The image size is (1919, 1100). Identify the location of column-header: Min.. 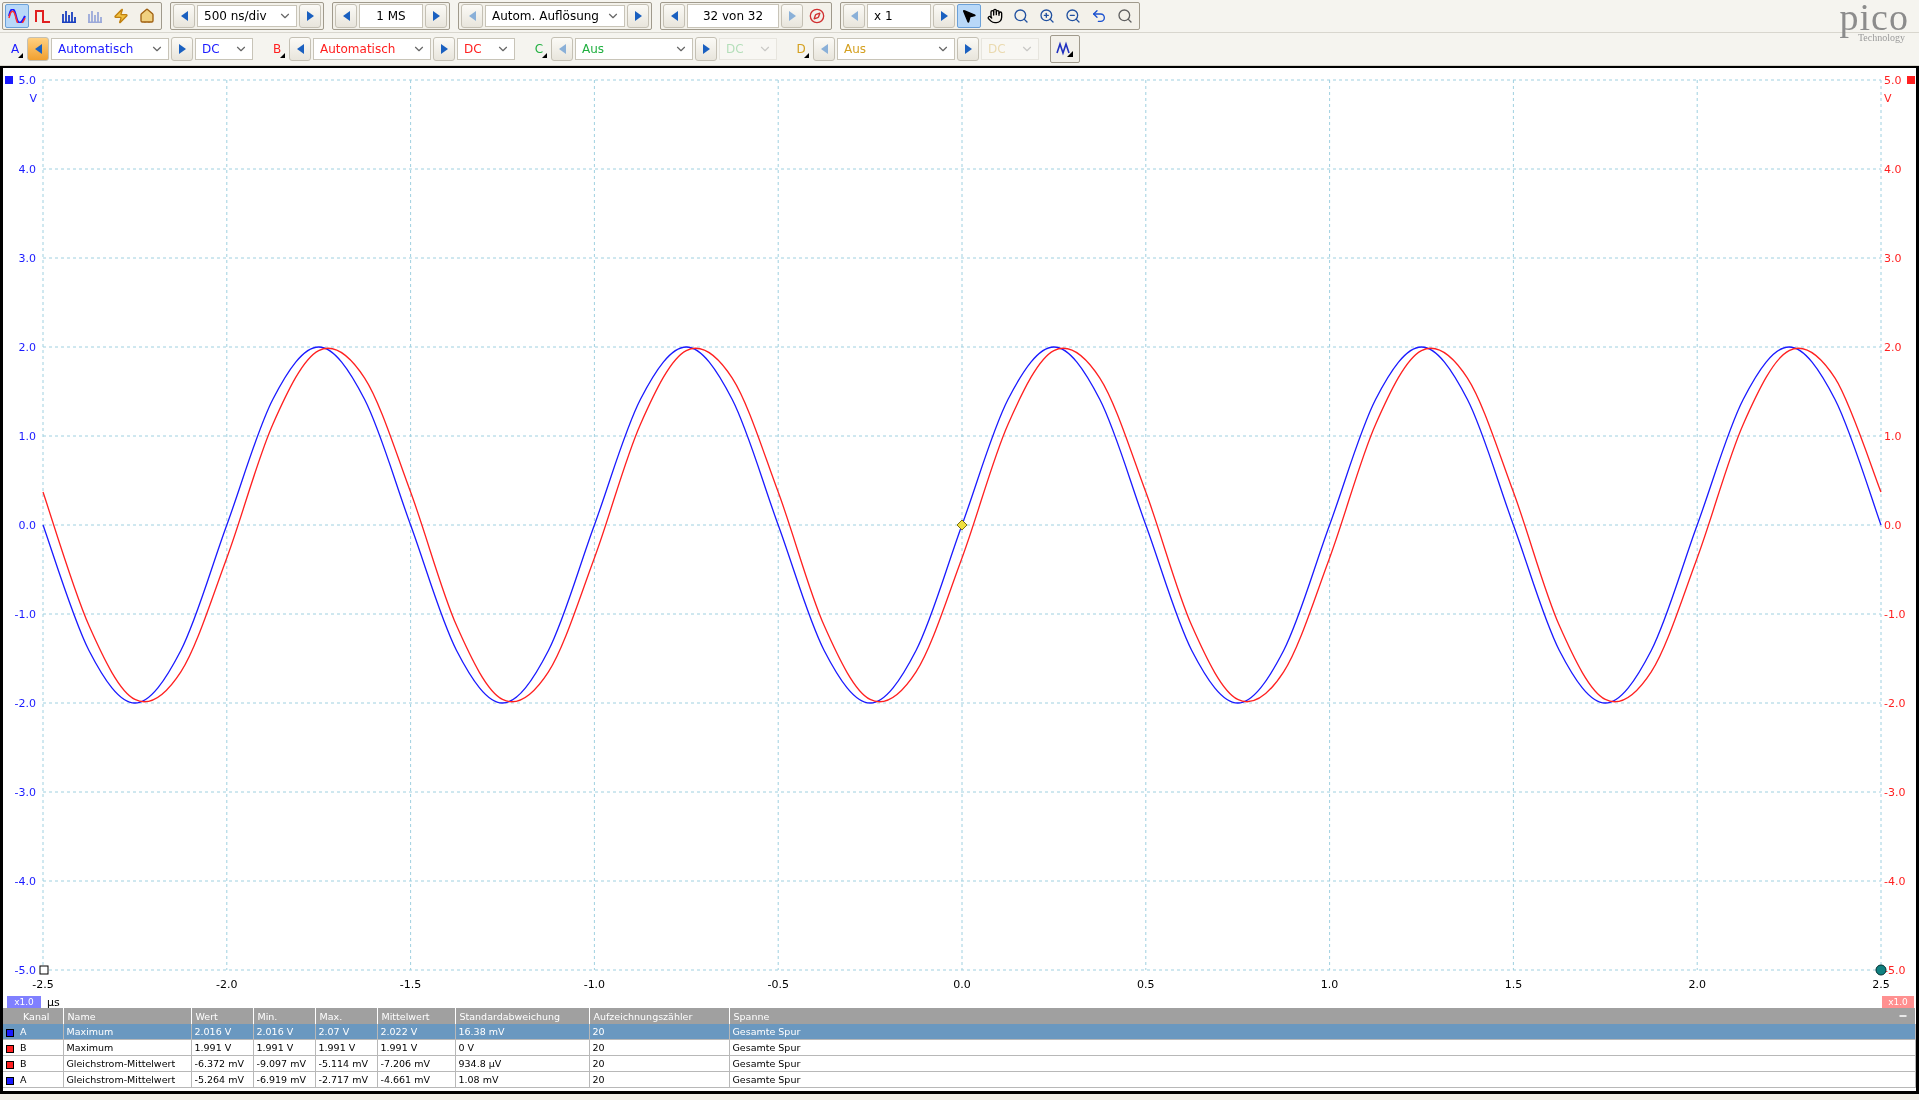
(284, 1016).